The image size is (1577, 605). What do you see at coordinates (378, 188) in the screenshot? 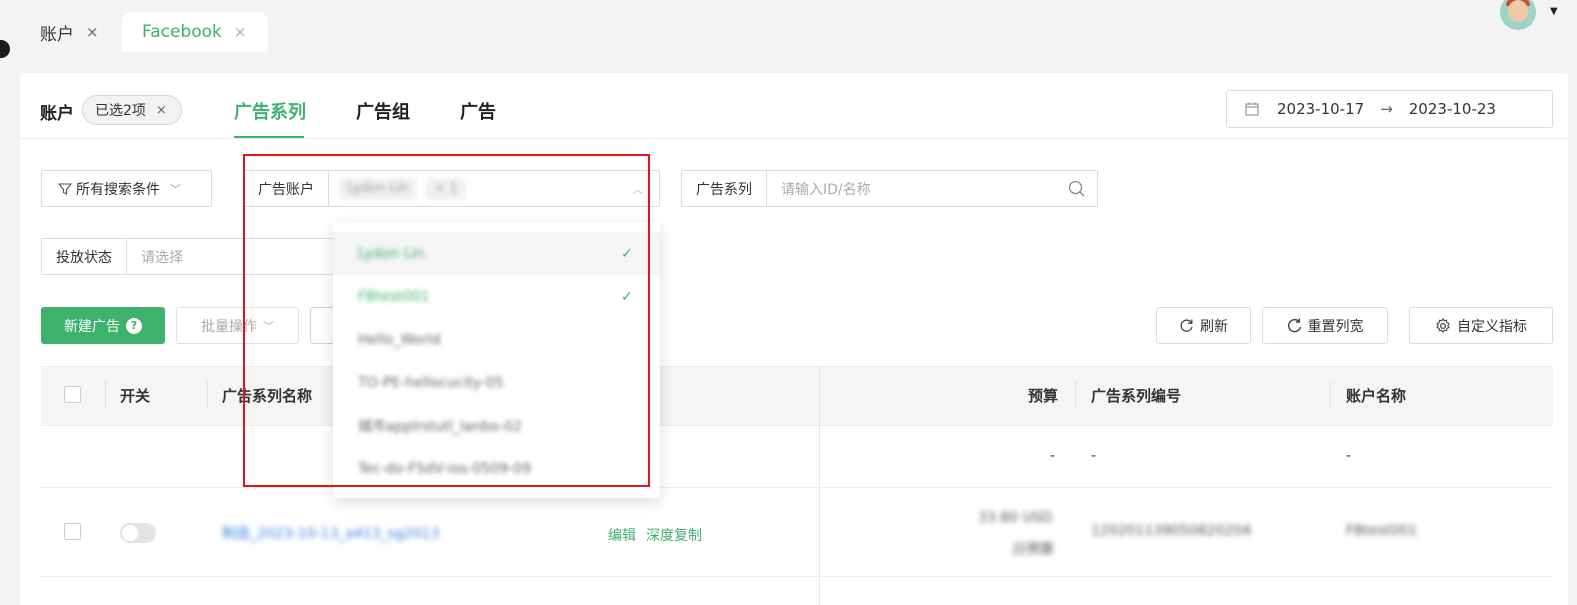
I see `selected-account-tag: Lydon Lin` at bounding box center [378, 188].